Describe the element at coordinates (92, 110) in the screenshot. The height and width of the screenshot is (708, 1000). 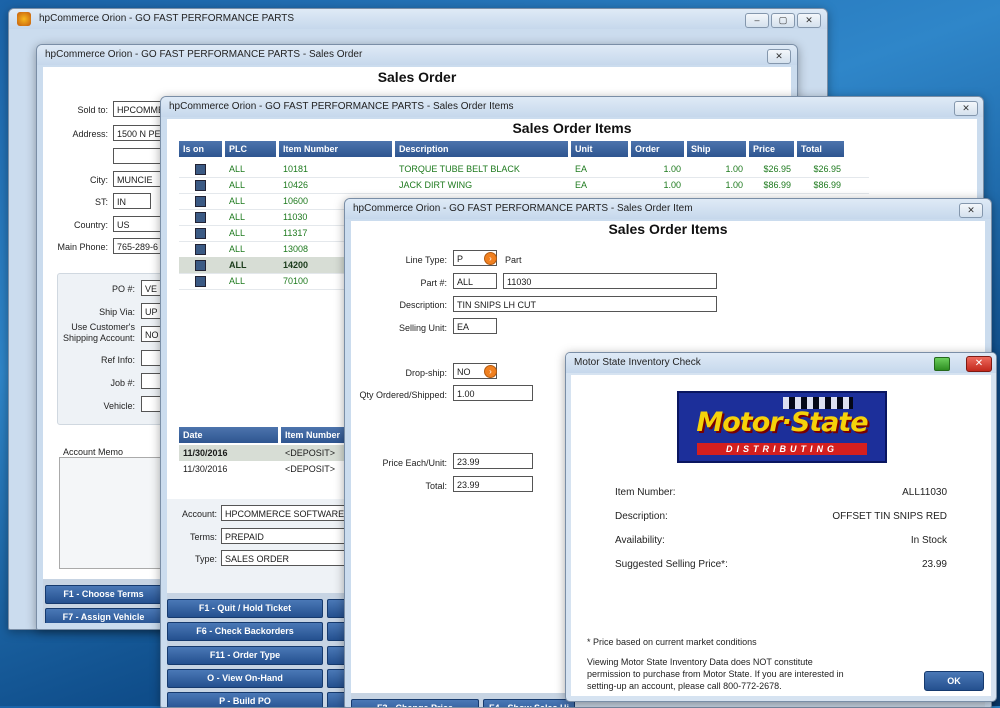
I see `sold-to-label: Sold to:` at that location.